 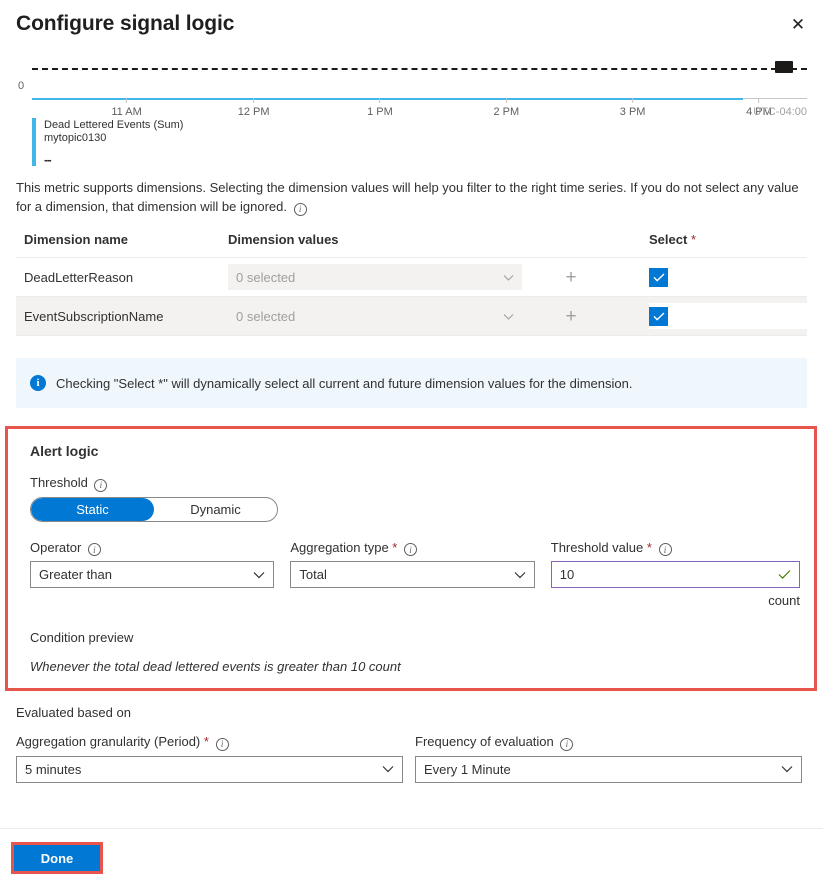 I want to click on threshold-value-input-wrapper: 10, so click(x=675, y=574).